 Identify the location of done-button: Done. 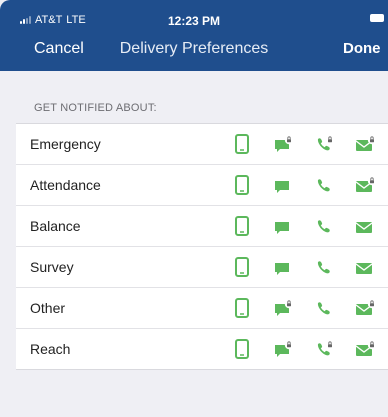
(362, 48).